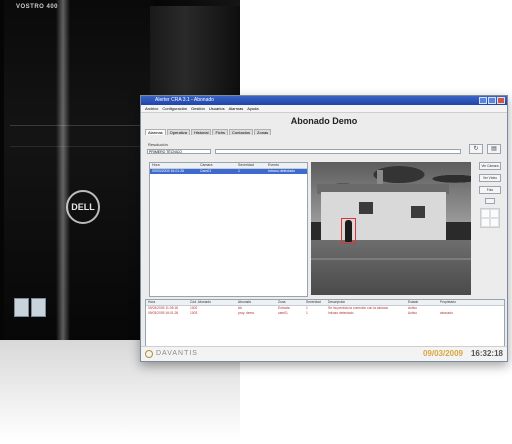 The height and width of the screenshot is (444, 512). Describe the element at coordinates (368, 302) in the screenshot. I see `events-col-descripcion: Descripción` at that location.